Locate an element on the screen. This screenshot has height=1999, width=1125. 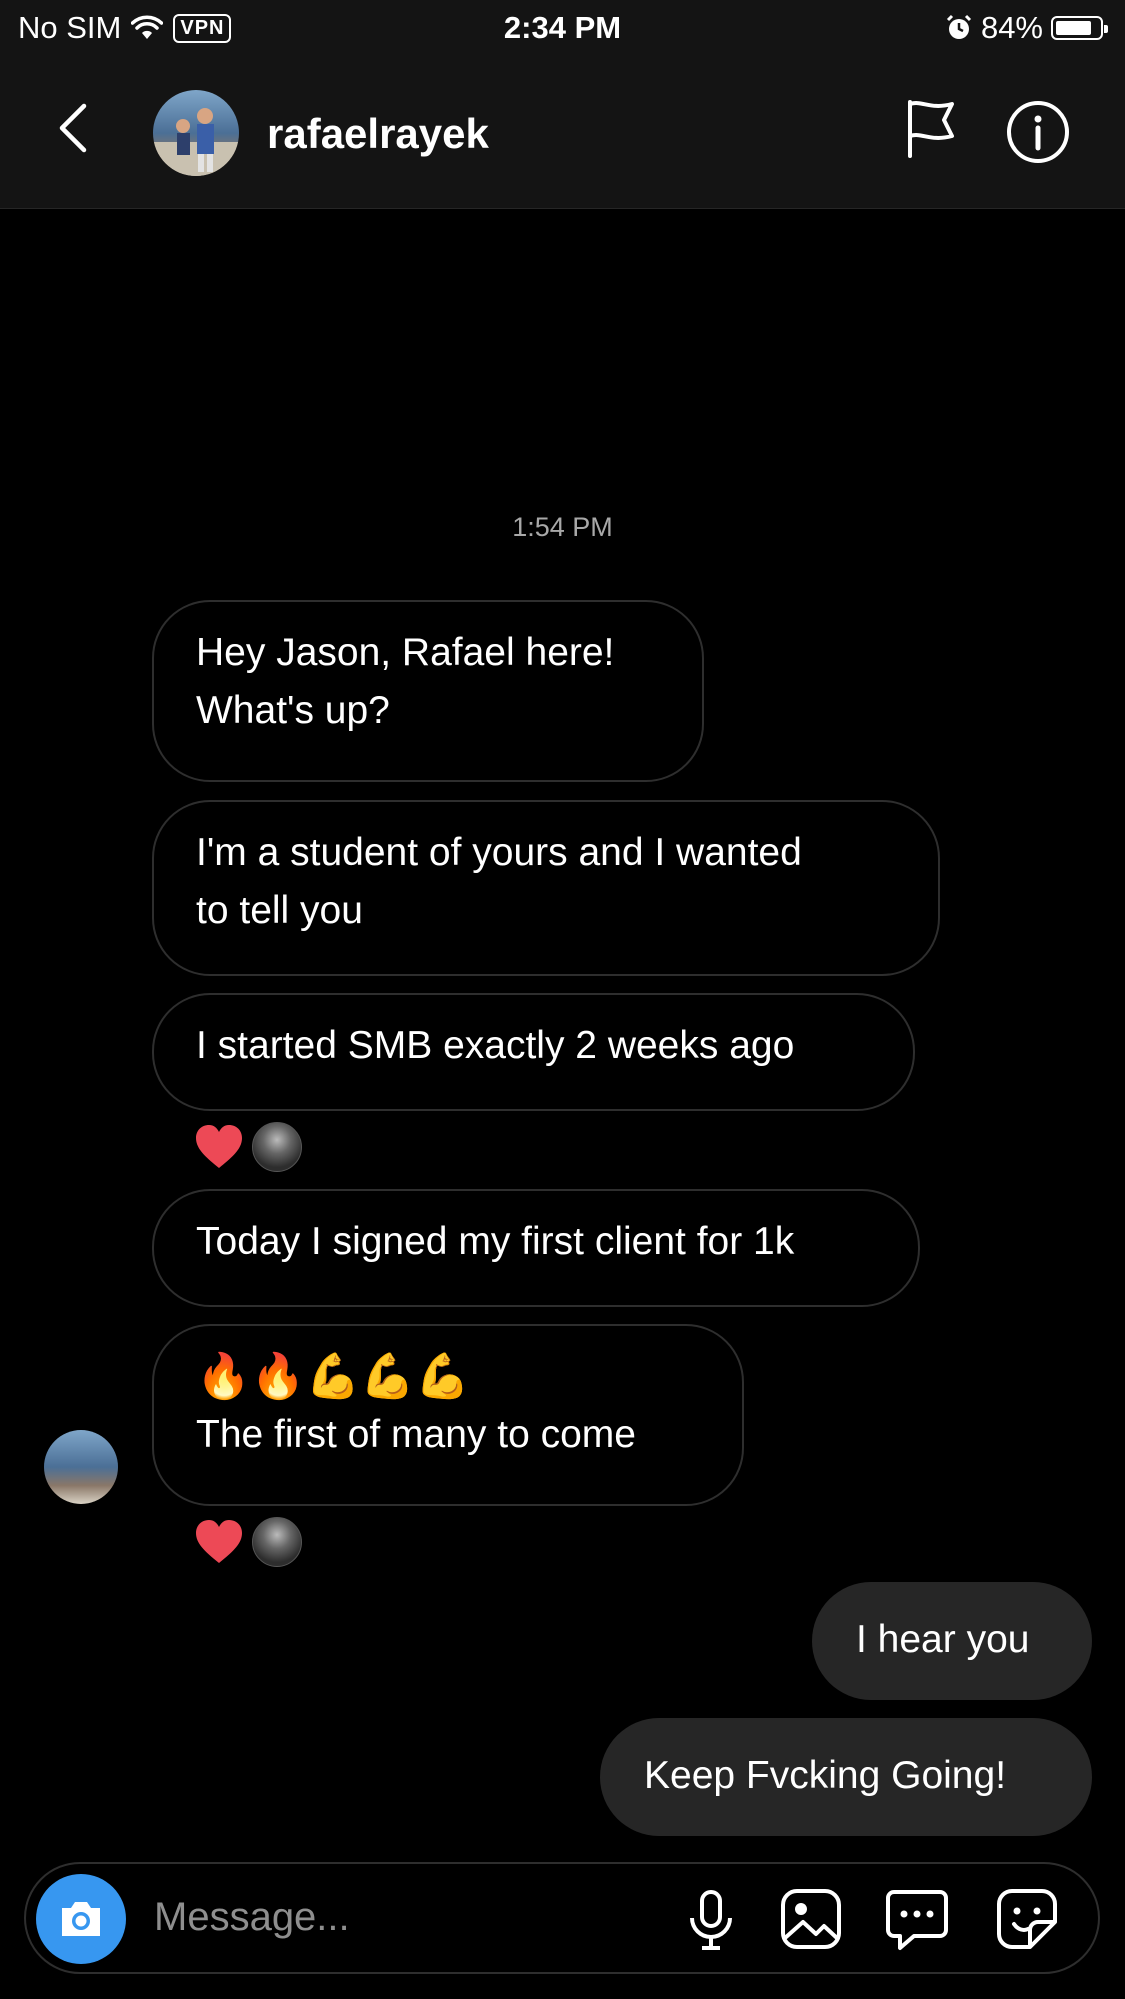
message-line: The first of many to come is located at coordinates (416, 1434).